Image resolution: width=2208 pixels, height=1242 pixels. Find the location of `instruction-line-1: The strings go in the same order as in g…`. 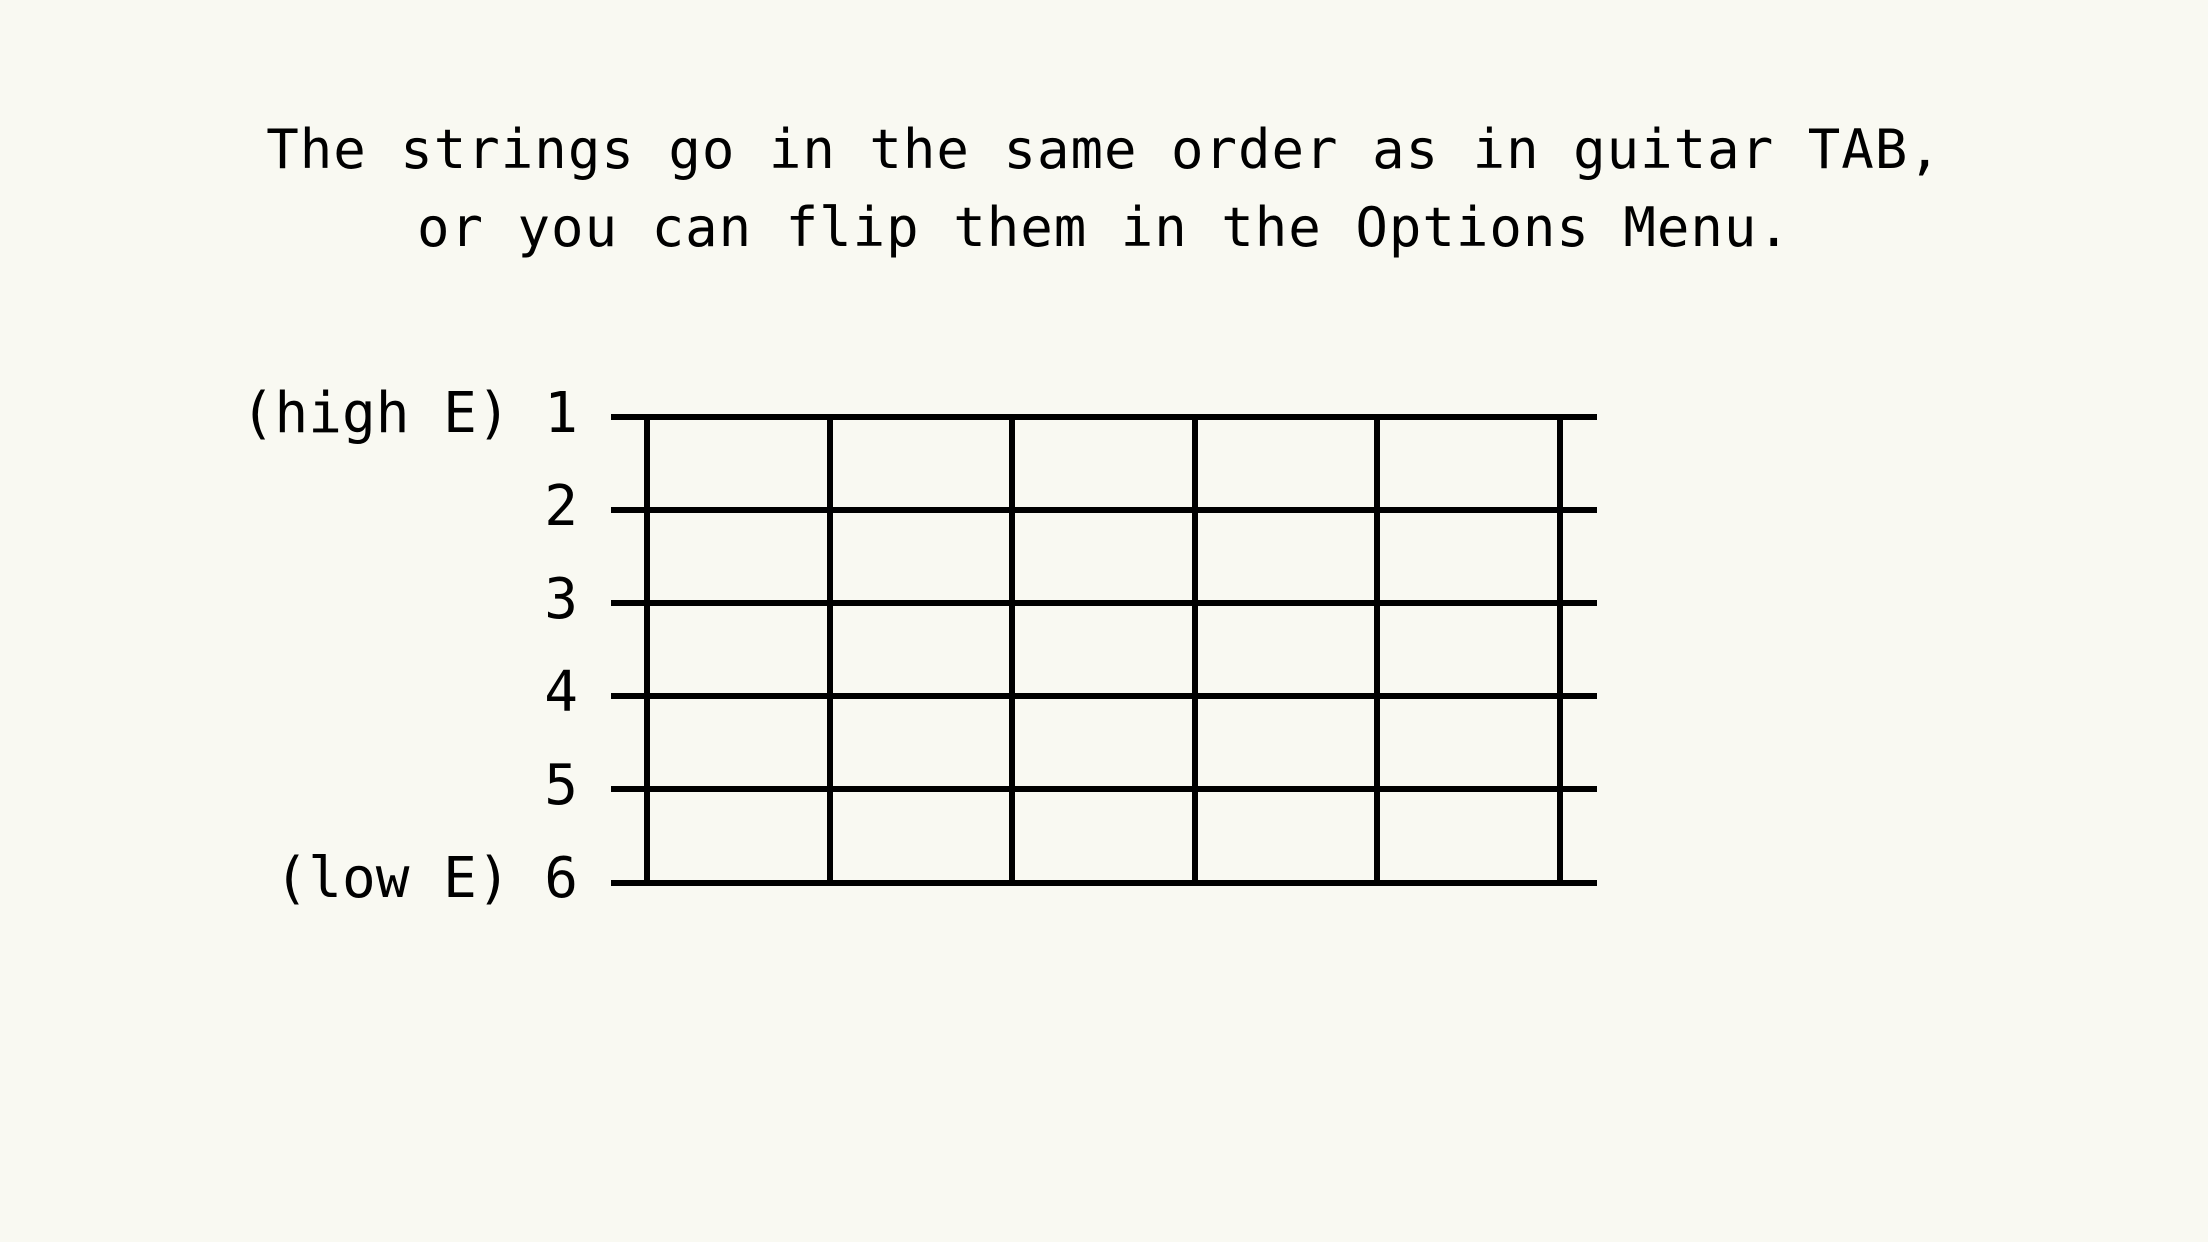

instruction-line-1: The strings go in the same order as in g… is located at coordinates (1104, 149).